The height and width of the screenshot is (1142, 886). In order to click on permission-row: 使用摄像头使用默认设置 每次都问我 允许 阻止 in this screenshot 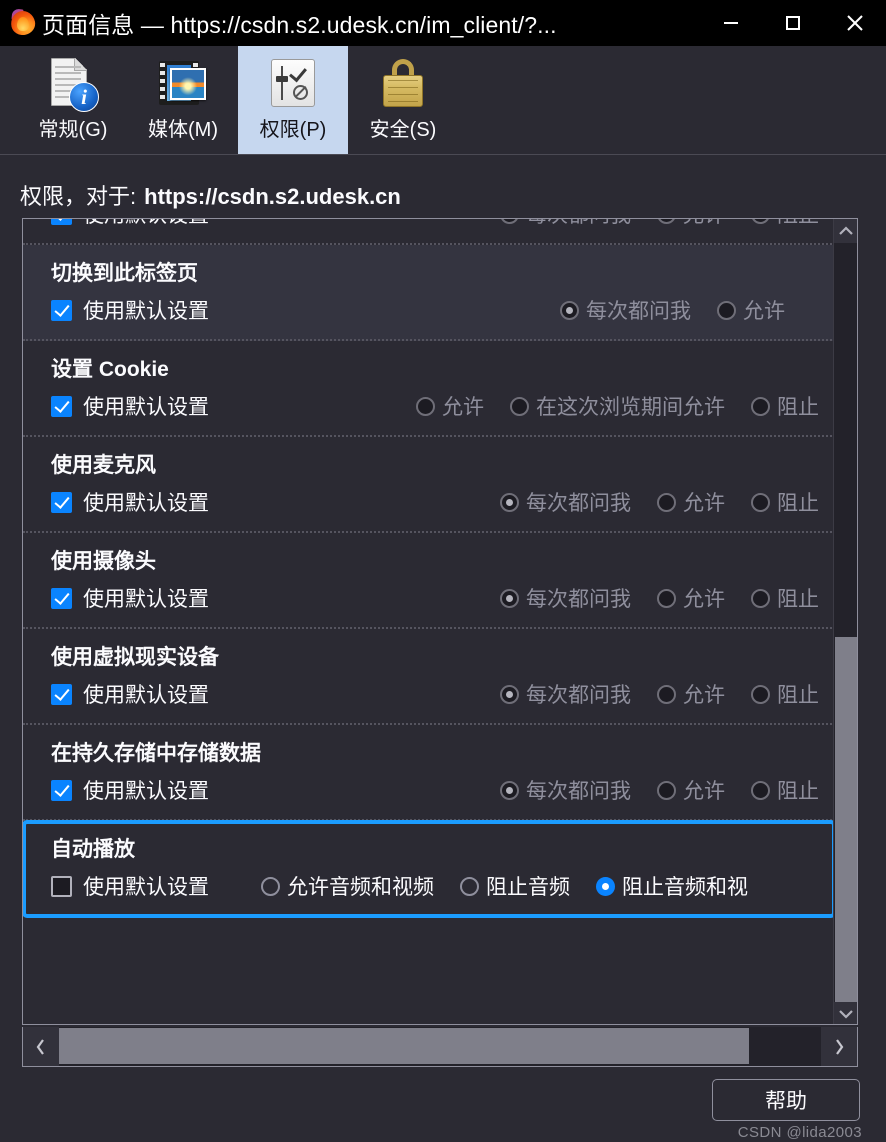, I will do `click(429, 581)`.